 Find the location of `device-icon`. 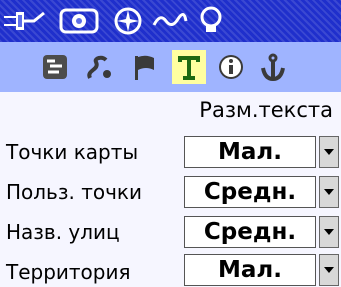

device-icon is located at coordinates (79, 21).